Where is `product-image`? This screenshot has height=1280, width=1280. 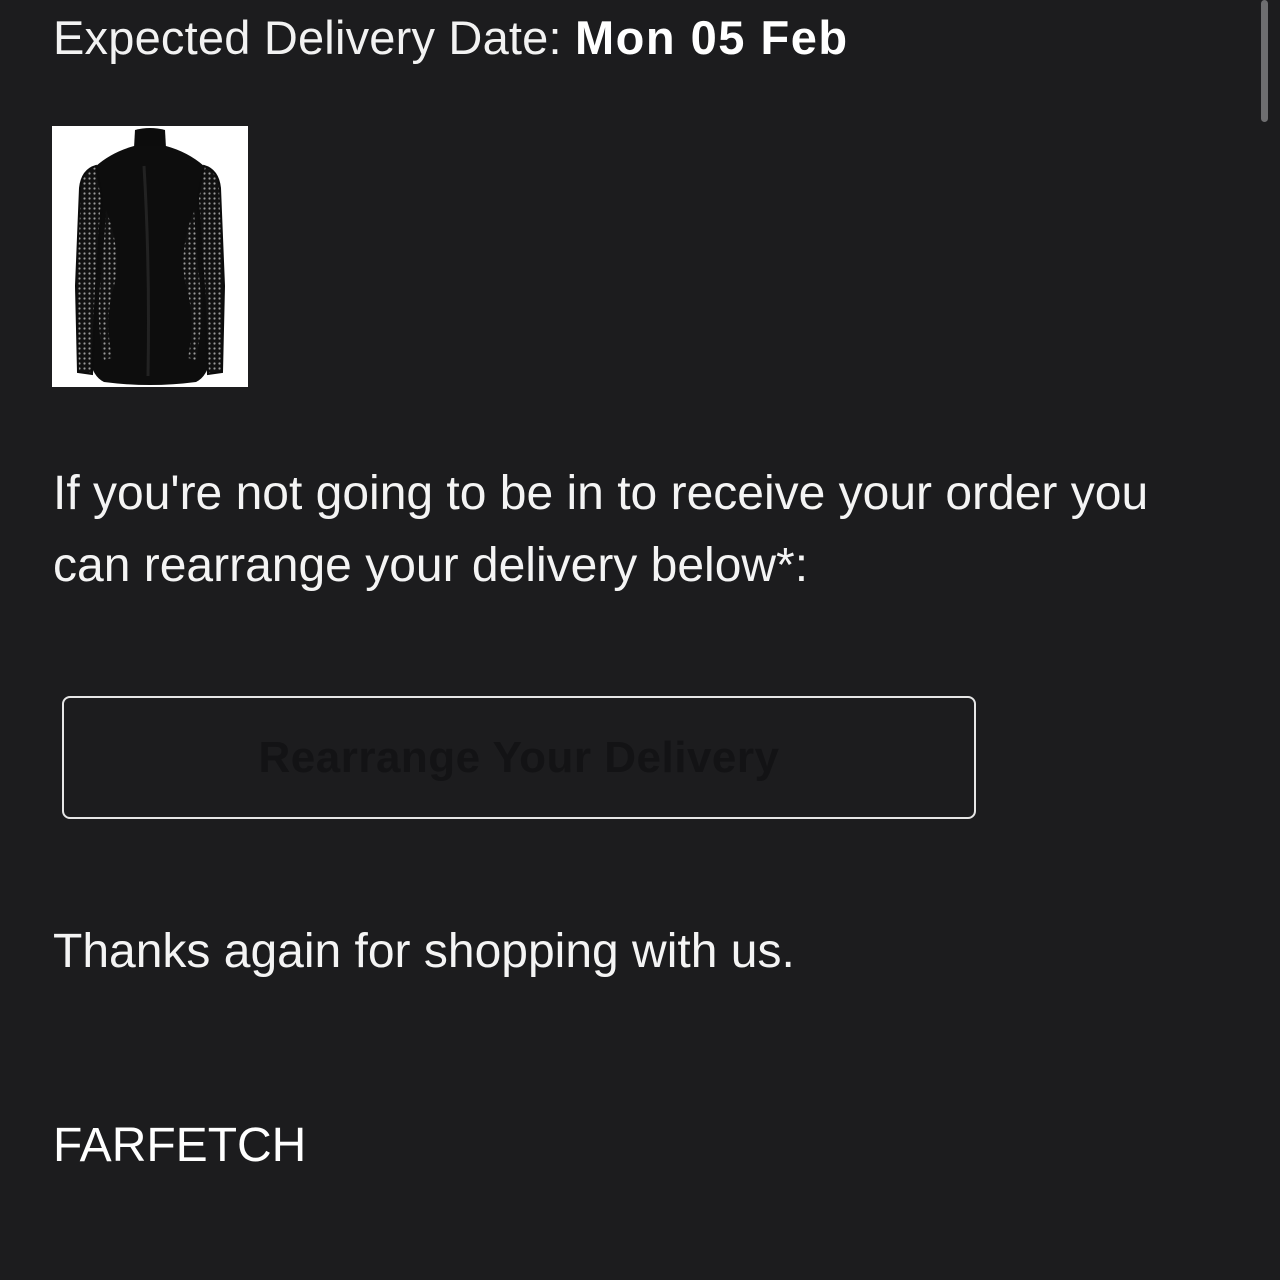
product-image is located at coordinates (150, 256).